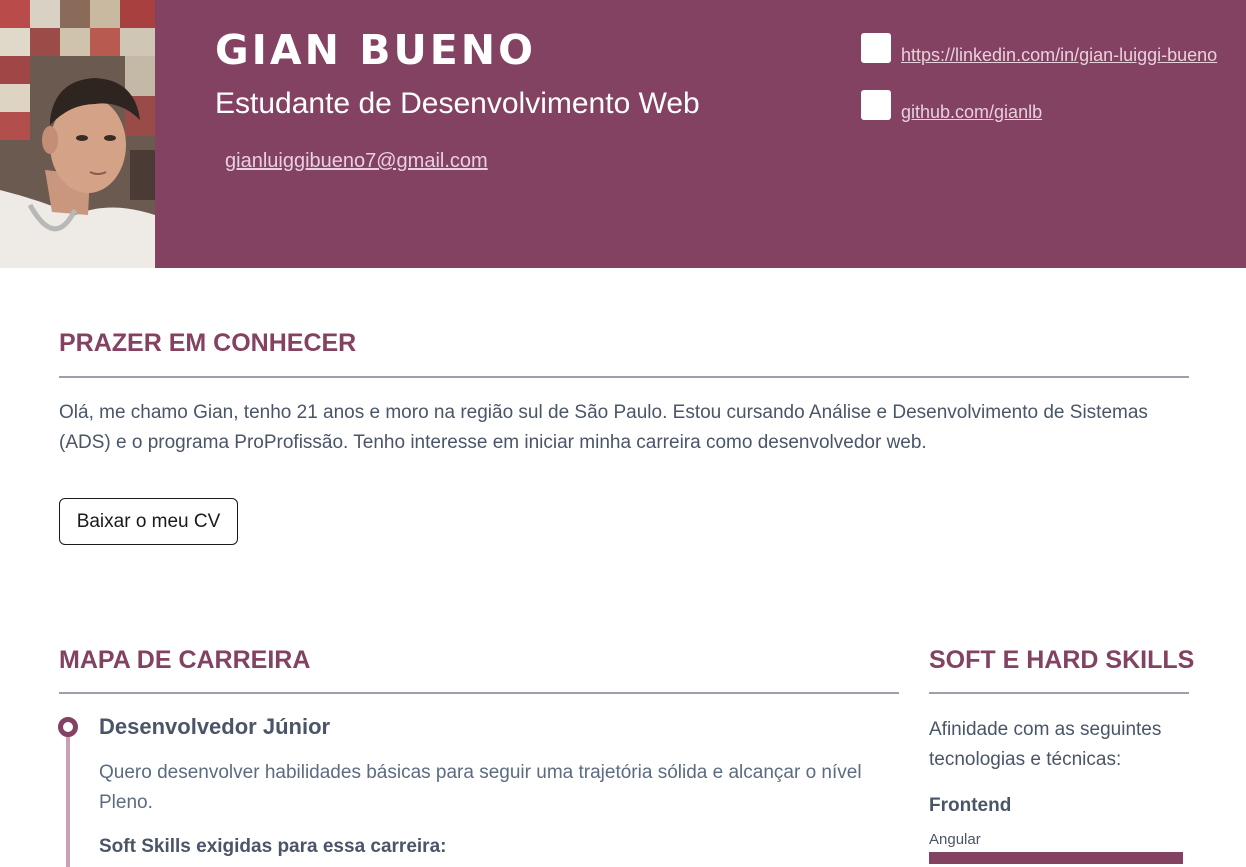  I want to click on profile-subtitle: Estudante de Desenvolvimento Web, so click(457, 103).